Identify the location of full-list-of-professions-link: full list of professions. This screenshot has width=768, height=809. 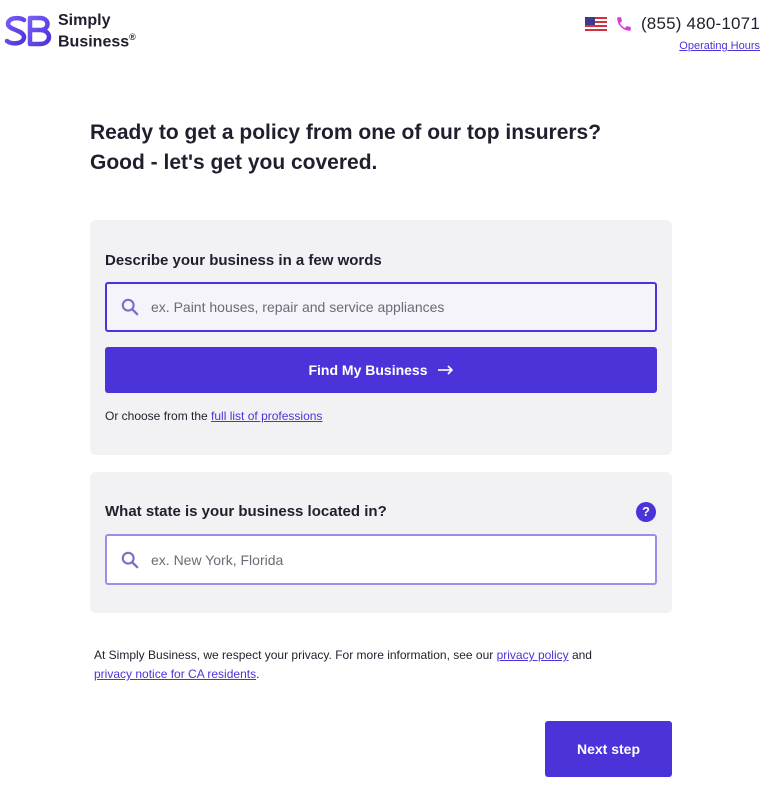
(266, 416).